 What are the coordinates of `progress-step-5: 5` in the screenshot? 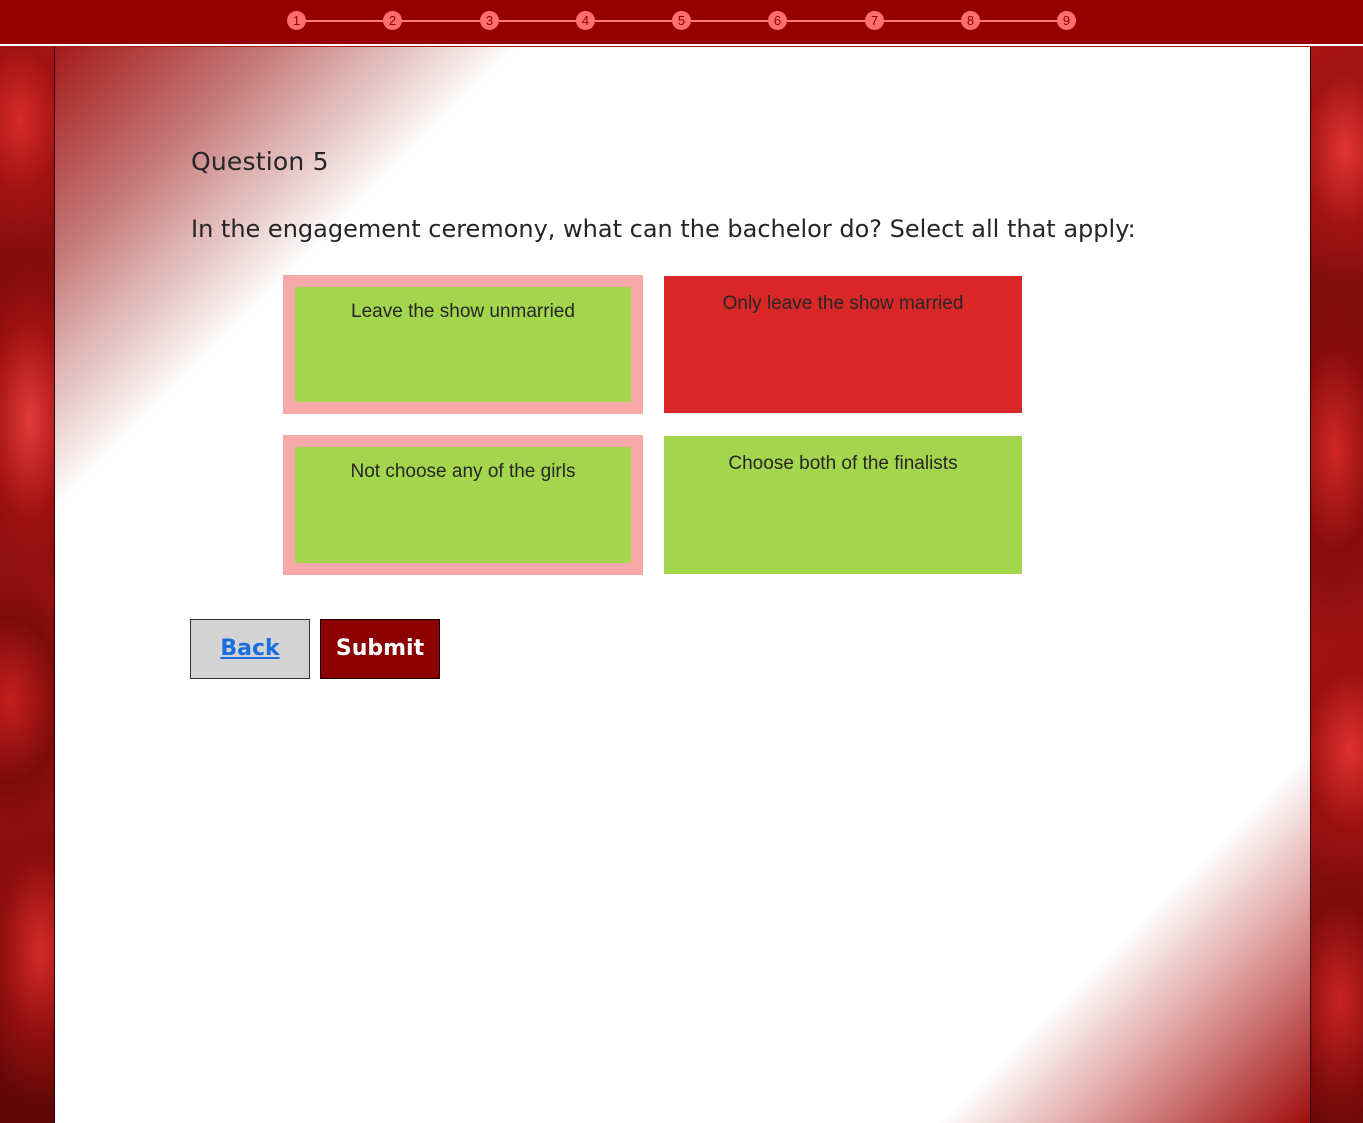 It's located at (681, 20).